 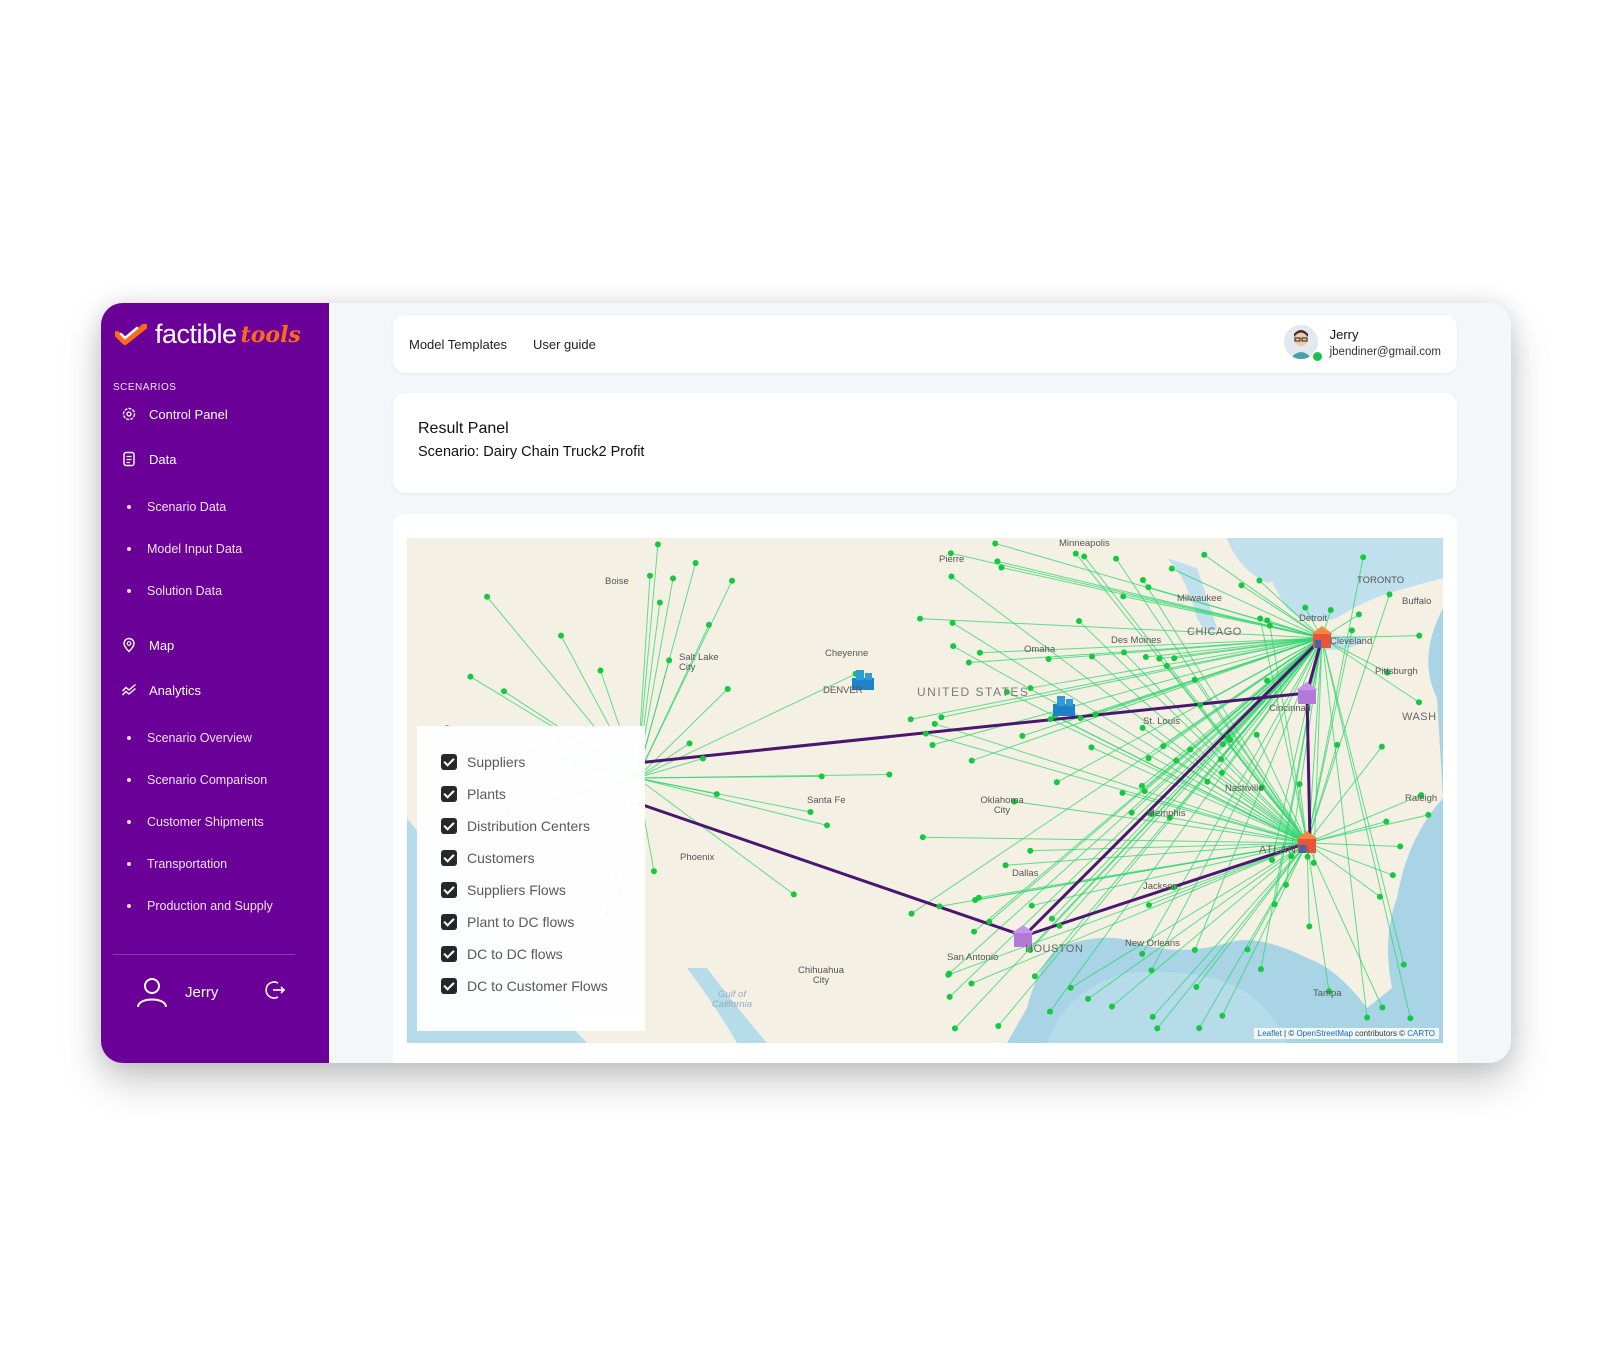 What do you see at coordinates (184, 549) in the screenshot?
I see `sidebar-item-model-input-data: Model Input Data` at bounding box center [184, 549].